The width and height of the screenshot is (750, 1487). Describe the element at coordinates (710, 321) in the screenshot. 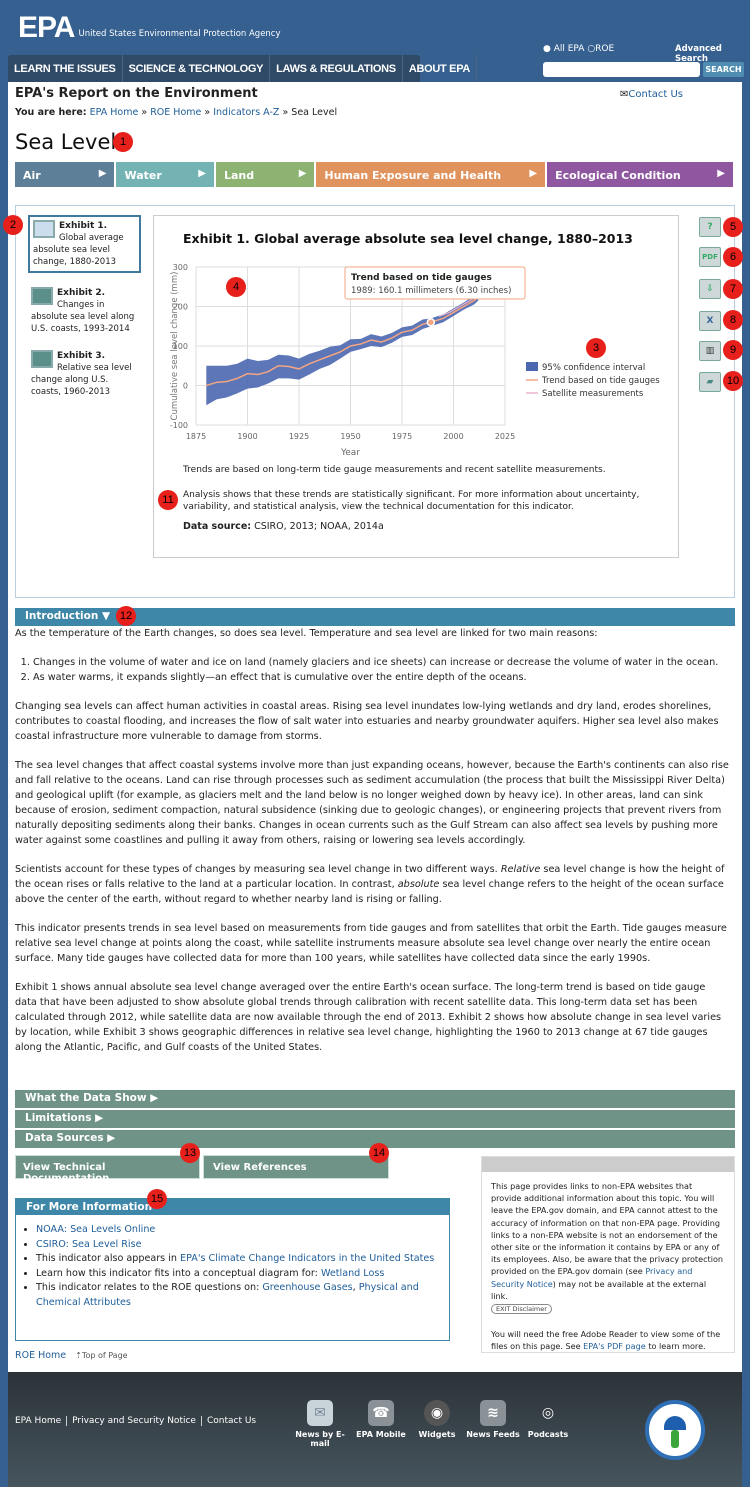

I see `excel-icon: X` at that location.